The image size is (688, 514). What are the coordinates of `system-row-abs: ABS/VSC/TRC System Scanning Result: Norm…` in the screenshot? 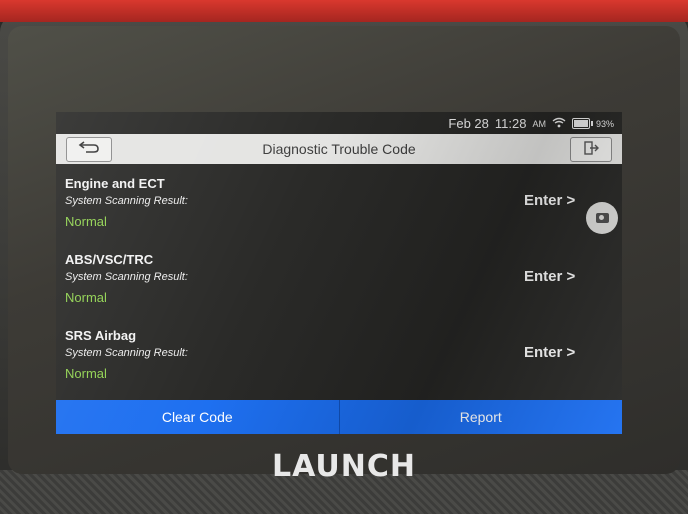 It's located at (339, 278).